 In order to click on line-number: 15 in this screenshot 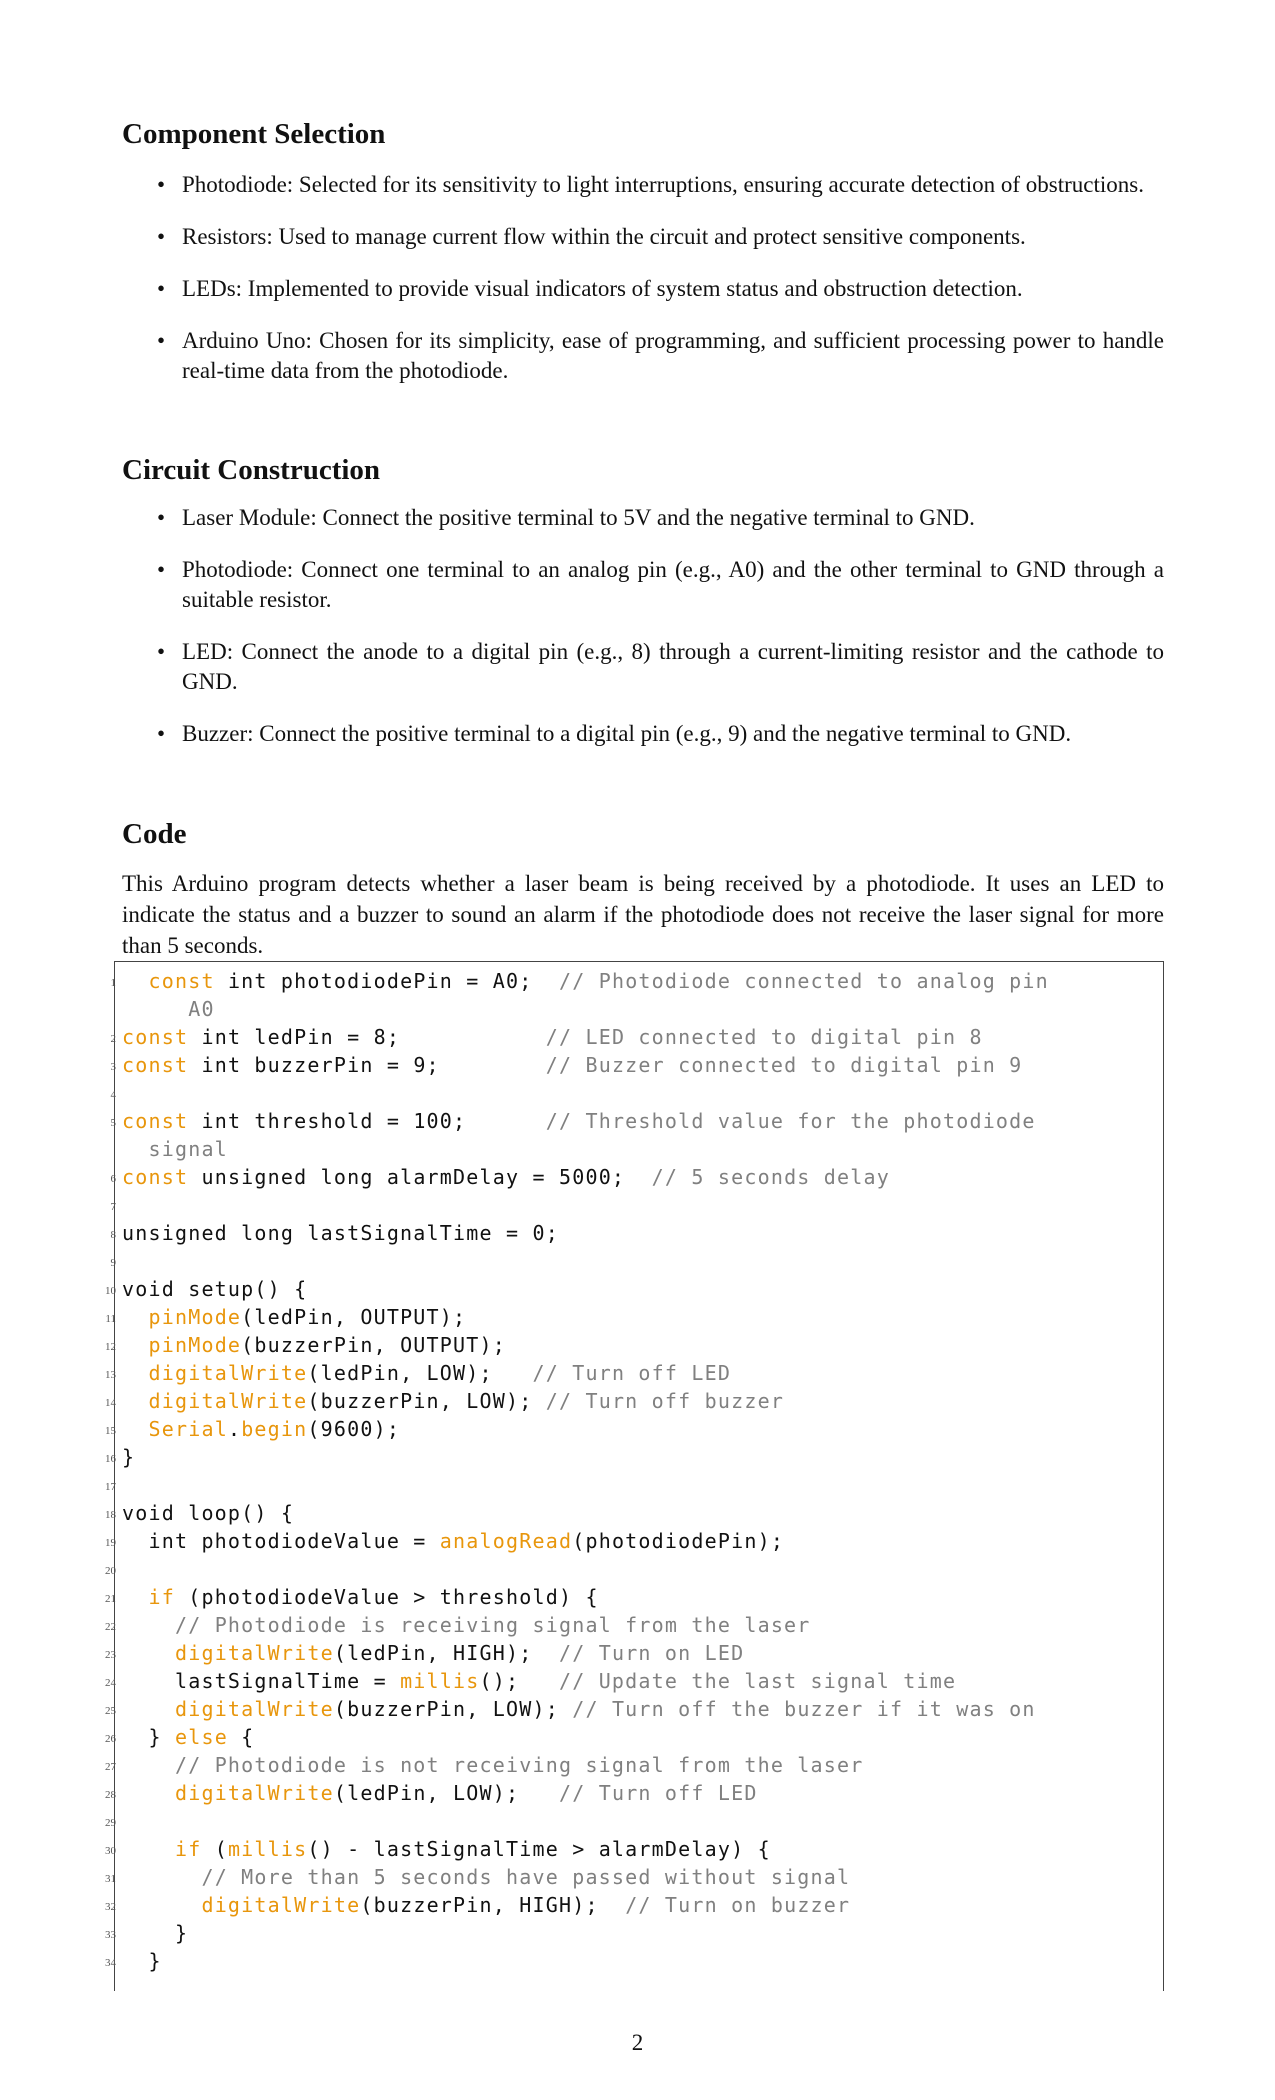, I will do `click(110, 1431)`.